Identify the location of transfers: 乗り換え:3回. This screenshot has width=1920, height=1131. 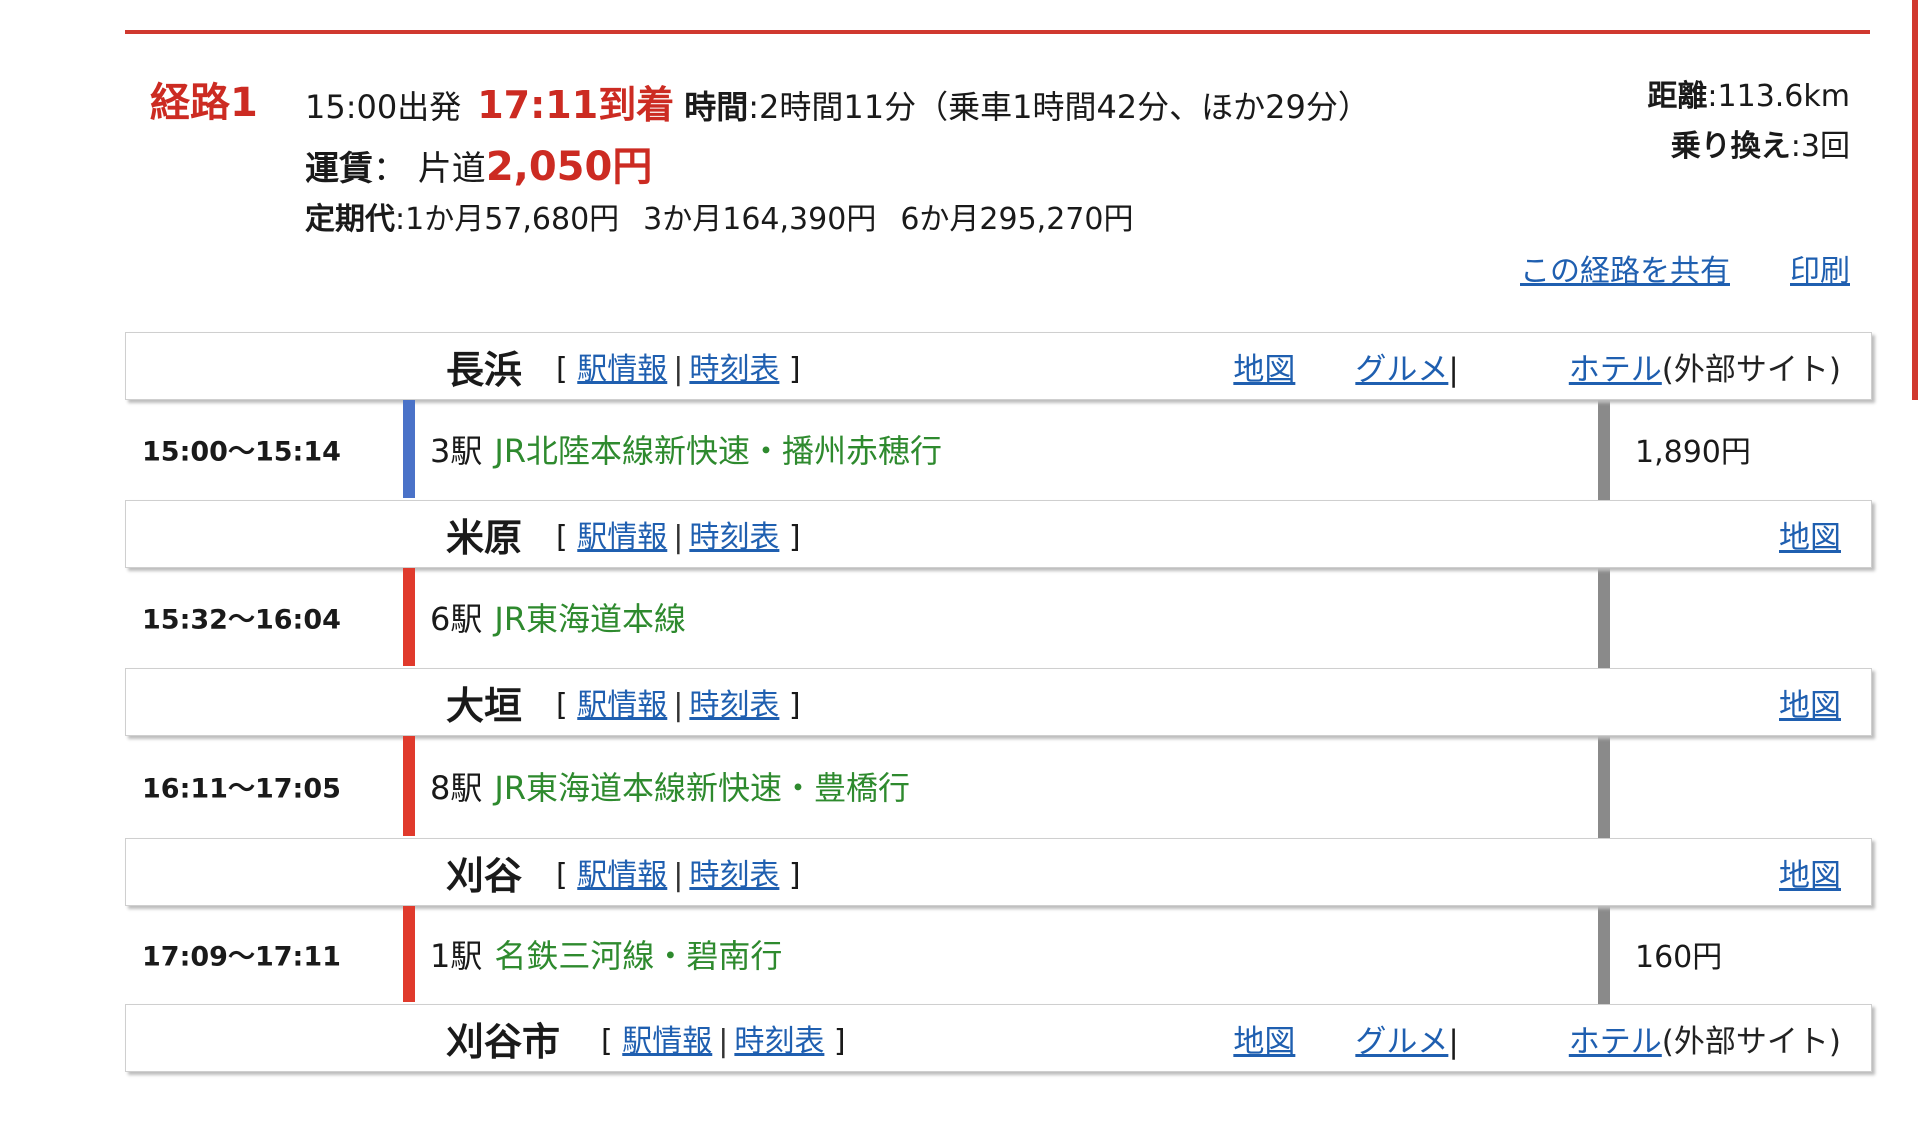
(1748, 147).